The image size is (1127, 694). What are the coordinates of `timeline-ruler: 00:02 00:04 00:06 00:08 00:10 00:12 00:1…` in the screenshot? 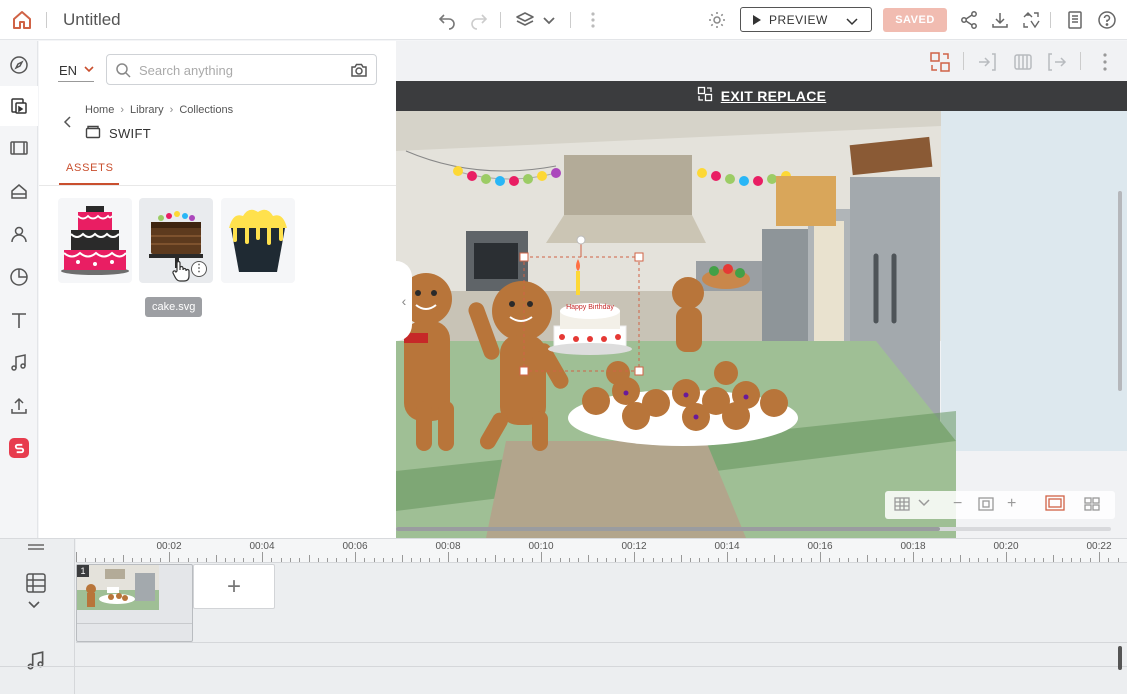 It's located at (601, 551).